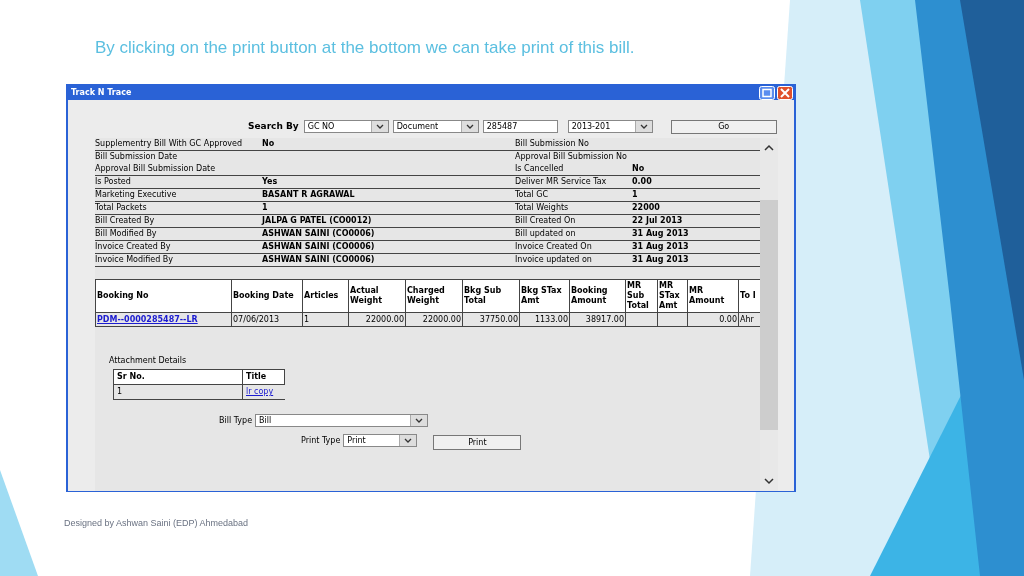 Image resolution: width=1024 pixels, height=576 pixels. I want to click on detail-value: BASANT R AGRAWAL, so click(308, 194).